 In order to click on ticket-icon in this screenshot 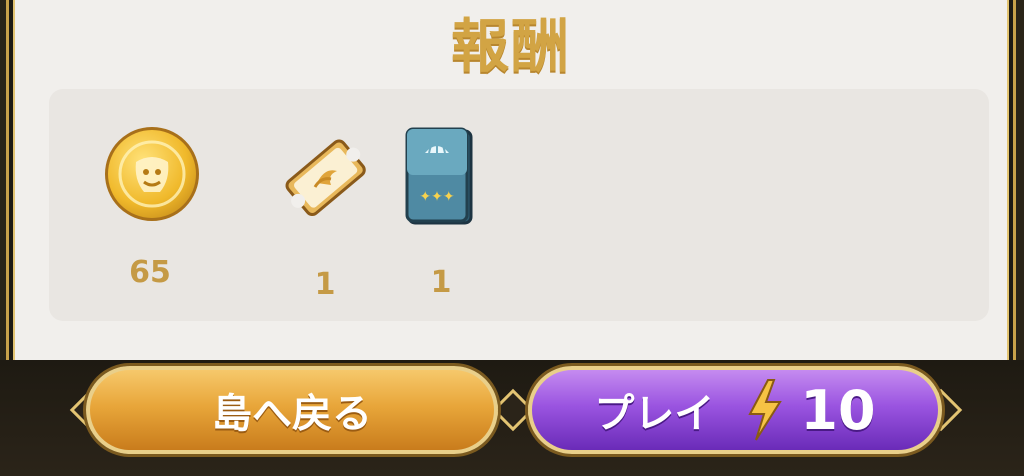, I will do `click(325, 178)`.